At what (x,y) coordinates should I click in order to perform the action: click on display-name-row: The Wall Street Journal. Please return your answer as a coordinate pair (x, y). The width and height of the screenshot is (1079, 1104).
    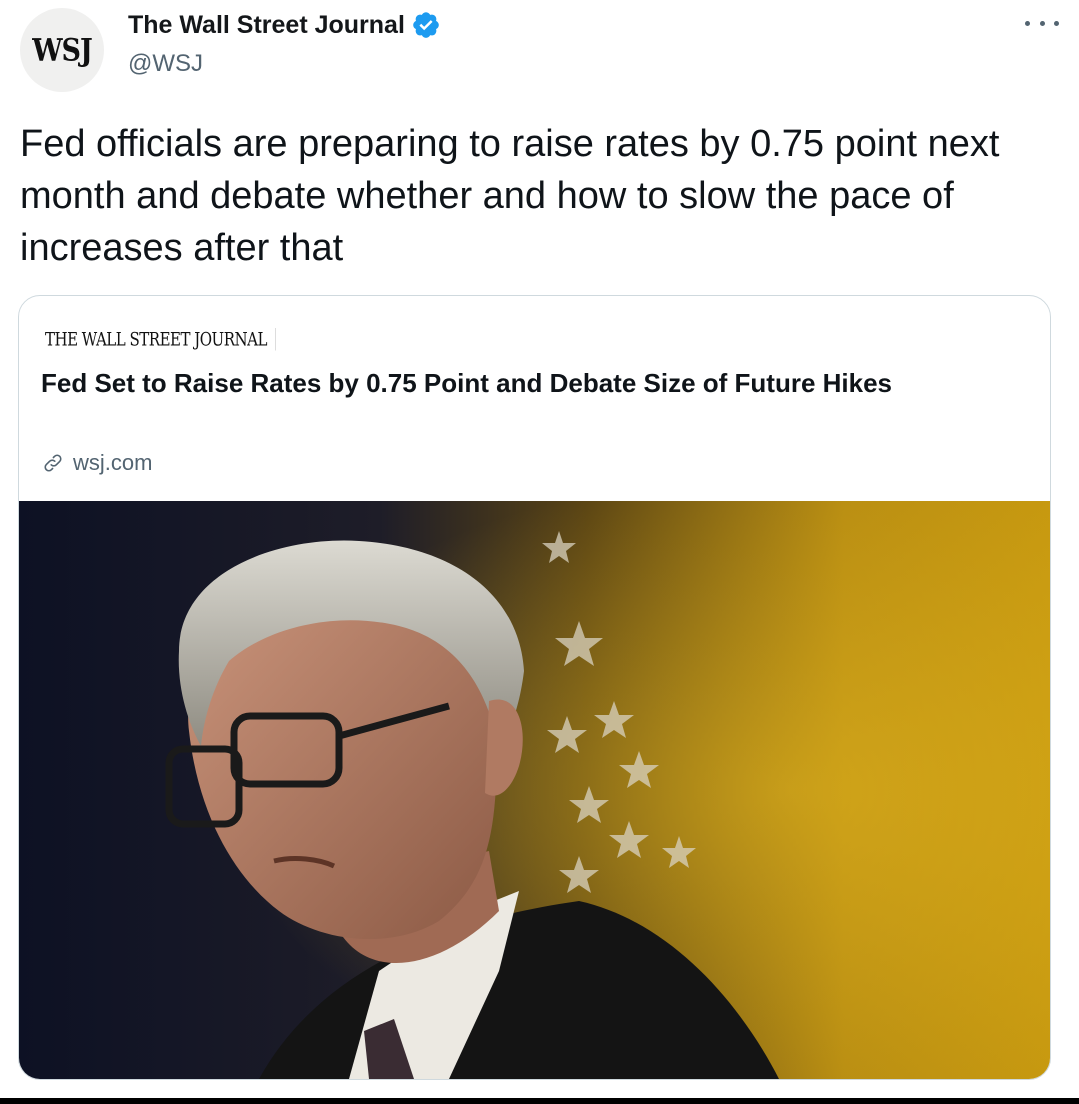
    Looking at the image, I should click on (284, 25).